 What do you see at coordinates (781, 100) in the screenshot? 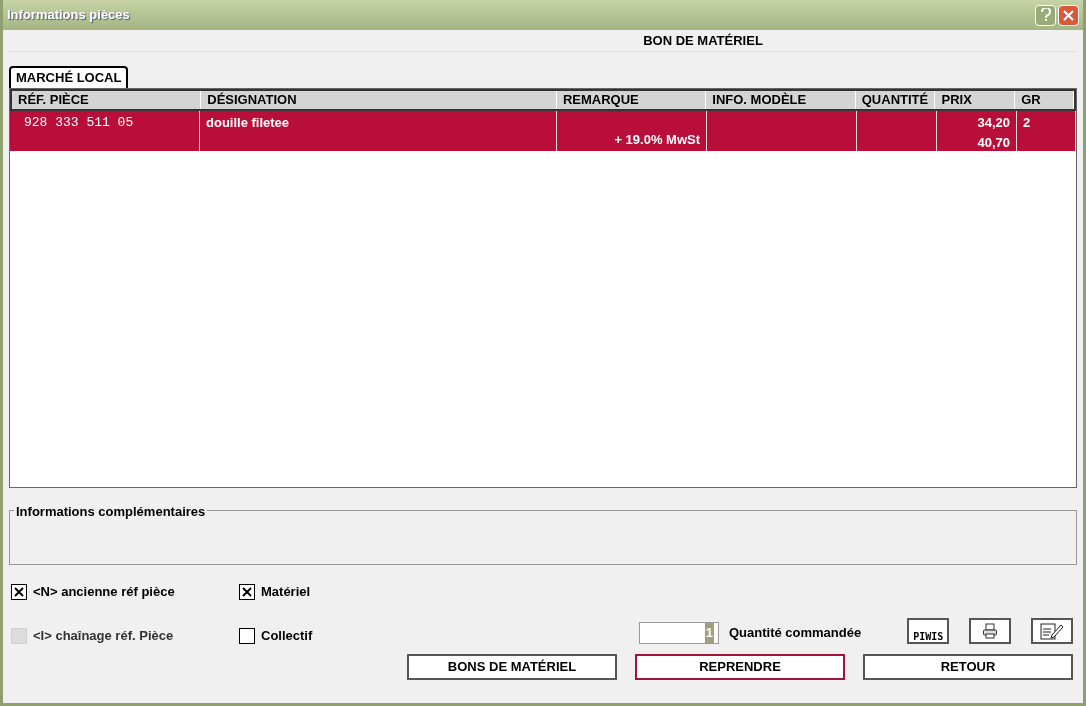
I see `column-header: INFO. MODÈLE` at bounding box center [781, 100].